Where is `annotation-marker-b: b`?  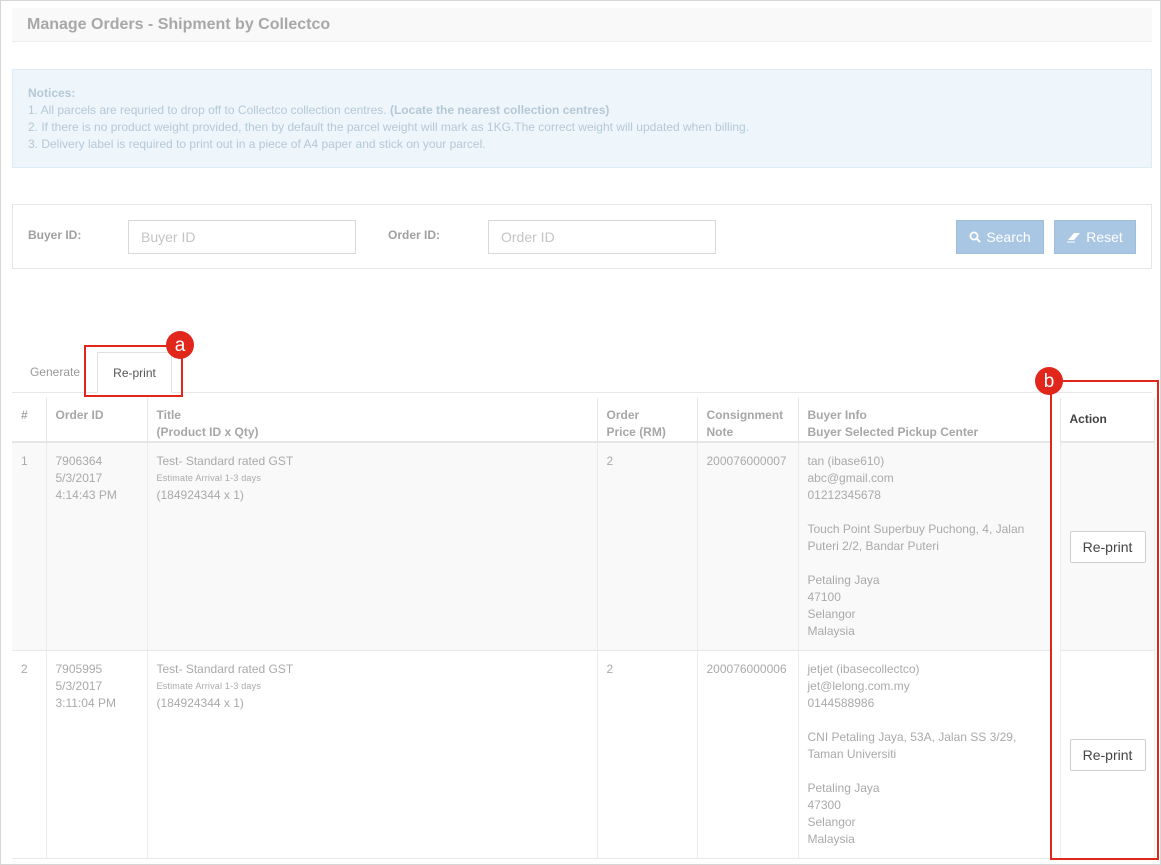
annotation-marker-b: b is located at coordinates (1049, 381).